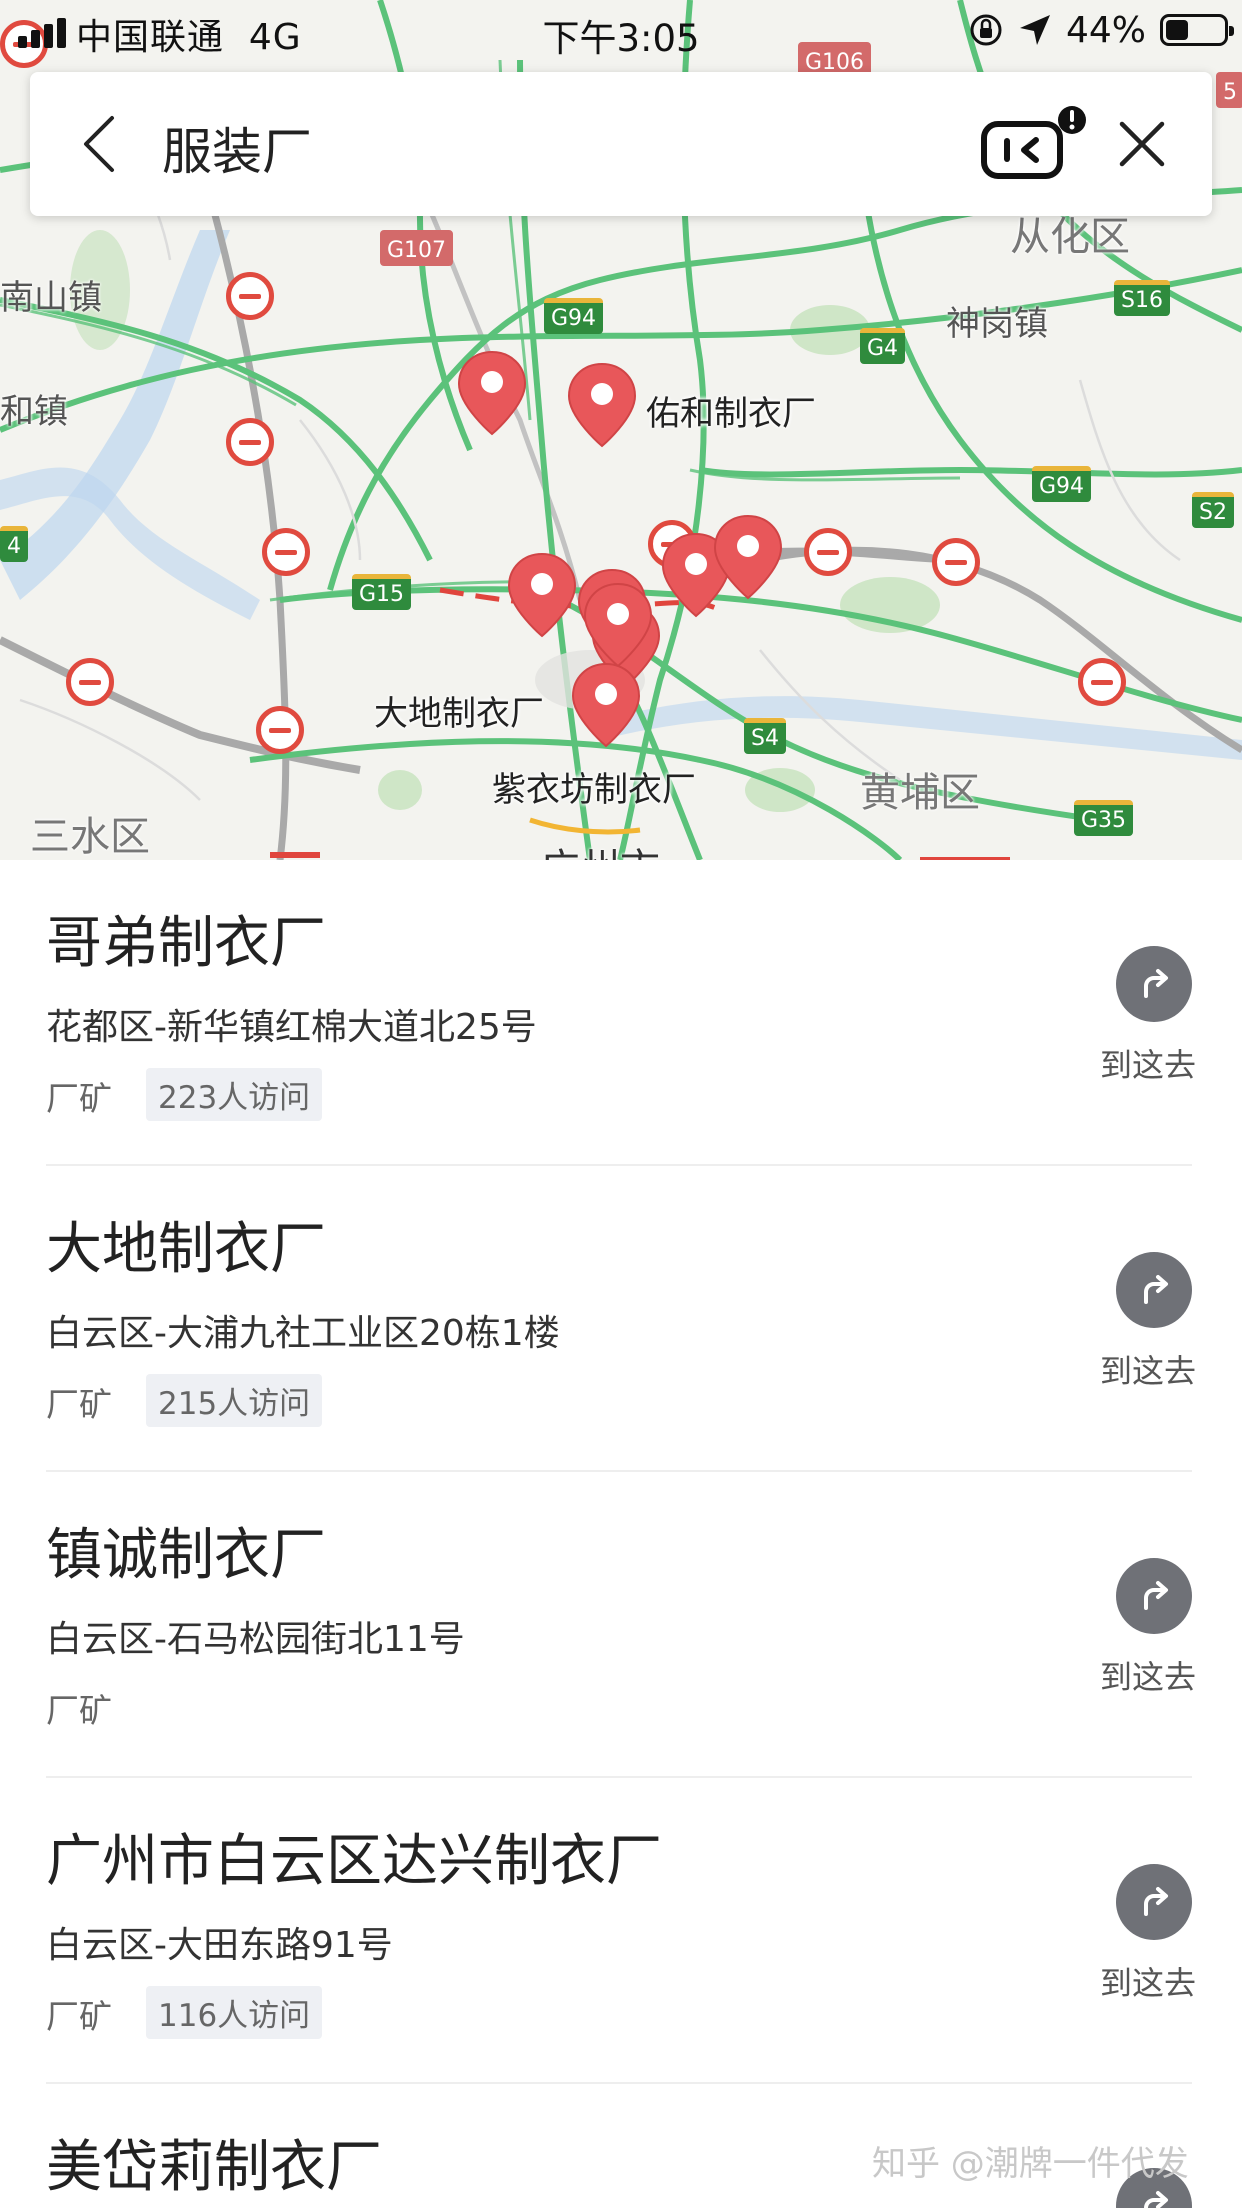 The height and width of the screenshot is (2208, 1242). I want to click on map-label-nanshan: 南山镇, so click(51, 298).